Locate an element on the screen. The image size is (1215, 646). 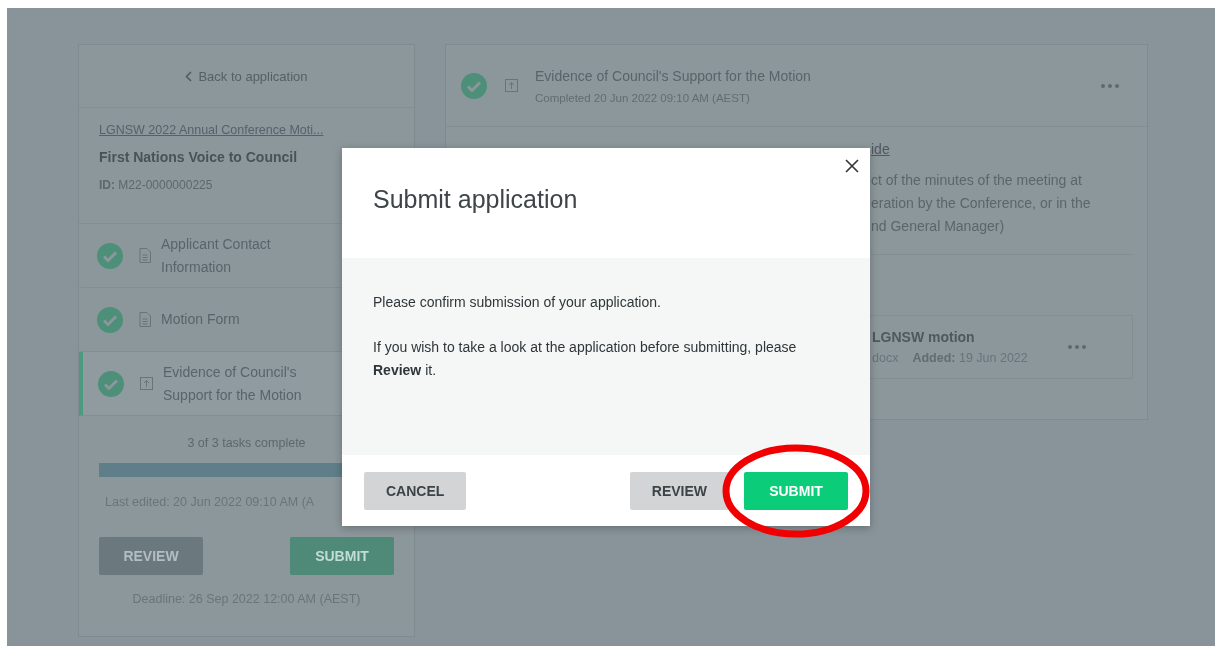
back-link: Back to application is located at coordinates (246, 76).